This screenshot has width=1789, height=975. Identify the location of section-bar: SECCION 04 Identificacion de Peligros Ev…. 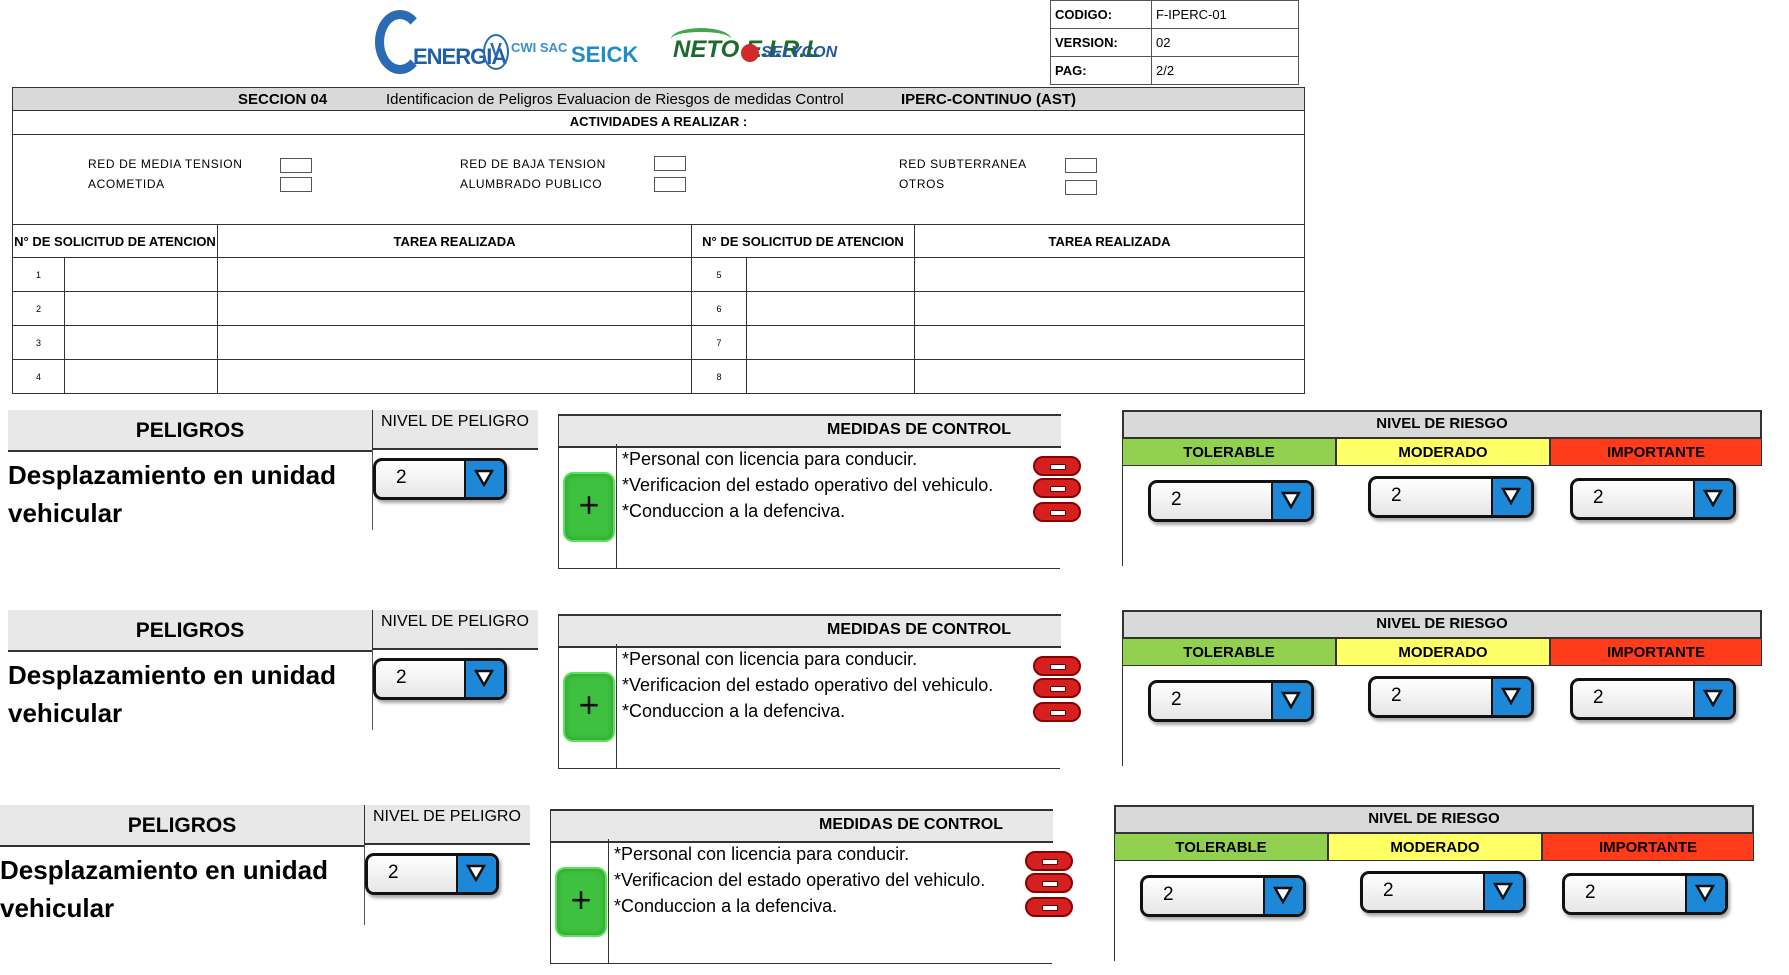
(658, 99).